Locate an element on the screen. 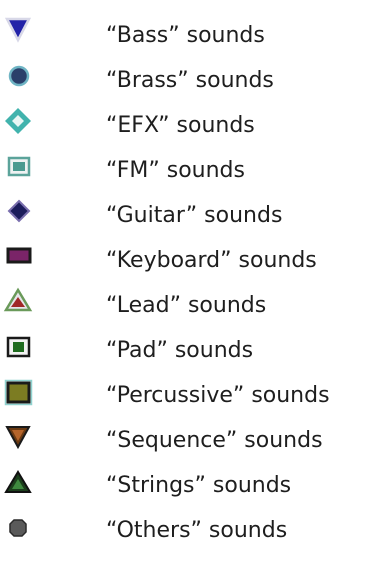 This screenshot has height=588, width=377. legend-item-guitar: “Guitar” sounds is located at coordinates (188, 216).